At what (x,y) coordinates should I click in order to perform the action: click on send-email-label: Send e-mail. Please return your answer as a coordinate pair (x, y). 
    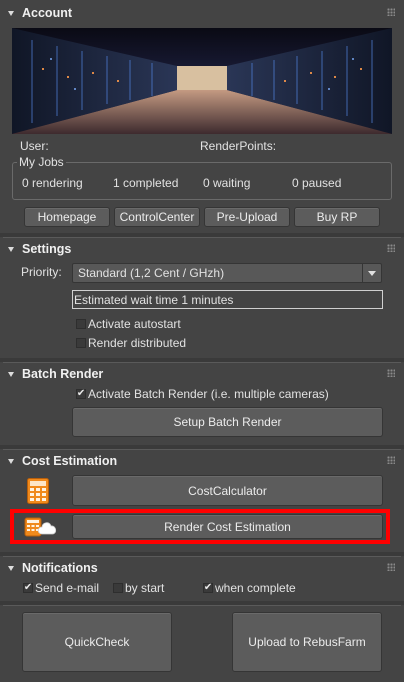
    Looking at the image, I should click on (67, 588).